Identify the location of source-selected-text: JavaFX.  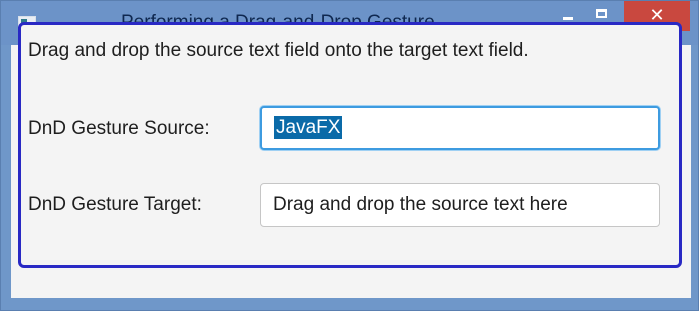
(308, 127).